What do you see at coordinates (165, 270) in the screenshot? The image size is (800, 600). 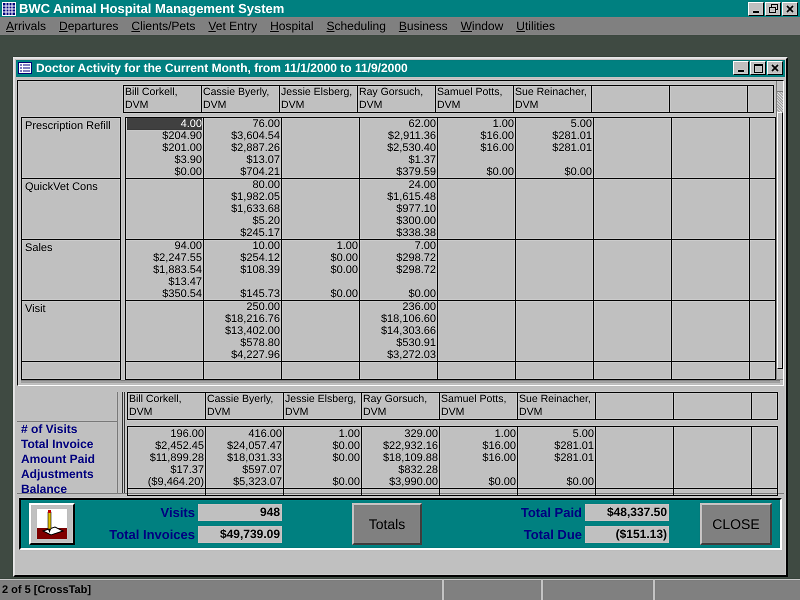 I see `table-cell: 94.00 $2,247.55 $1,883.54 $13.47 $350.54` at bounding box center [165, 270].